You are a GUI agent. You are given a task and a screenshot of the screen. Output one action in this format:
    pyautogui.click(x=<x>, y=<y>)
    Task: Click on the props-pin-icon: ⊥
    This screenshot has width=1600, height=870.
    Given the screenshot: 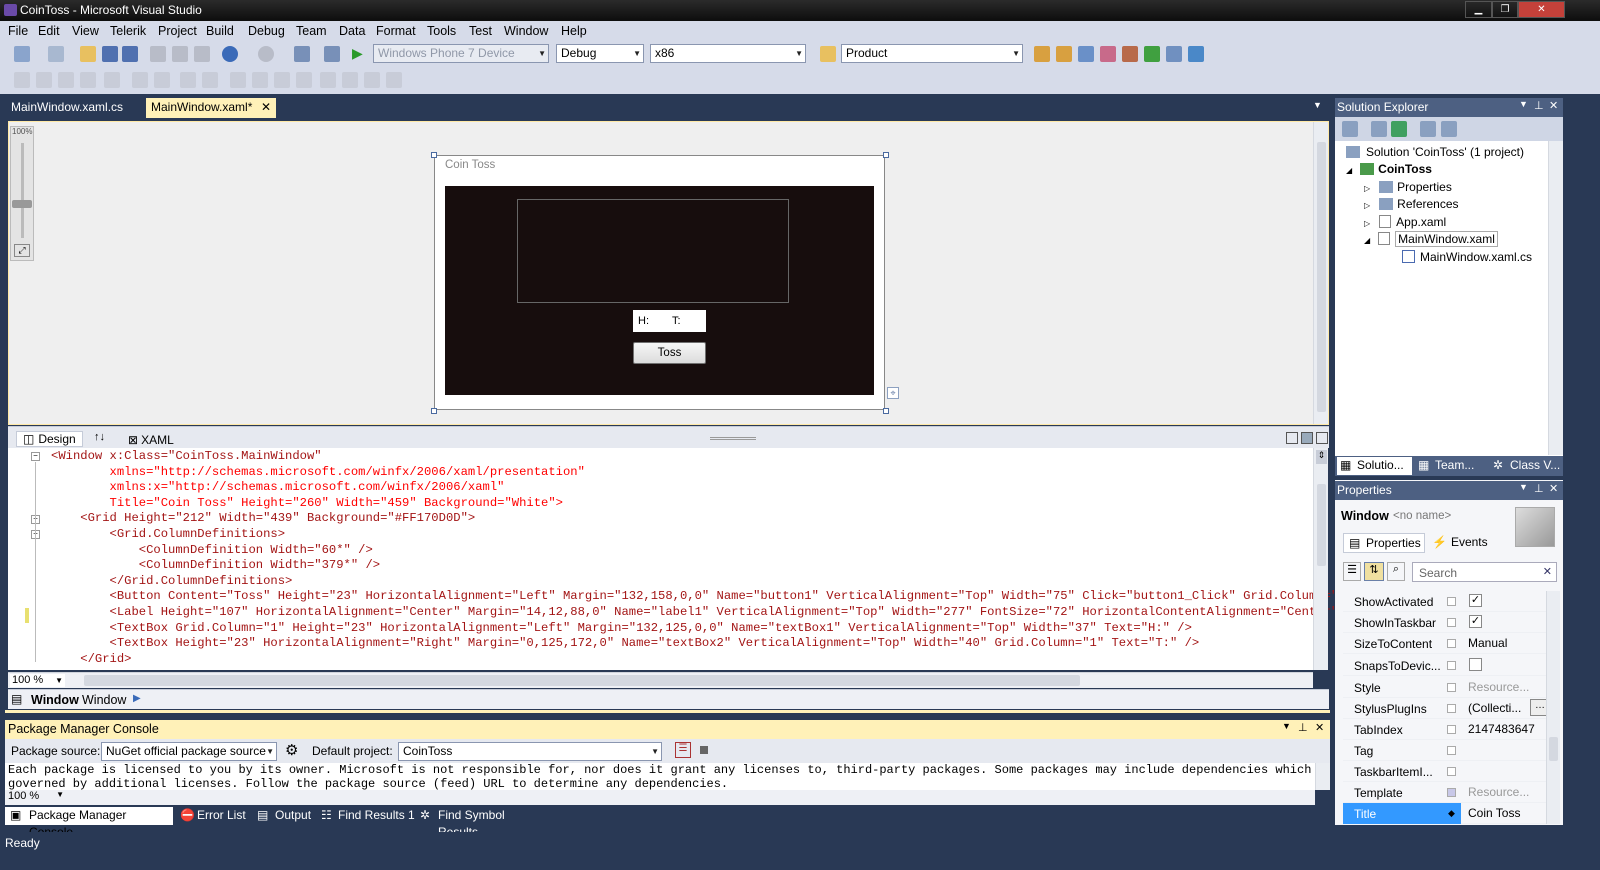 What is the action you would take?
    pyautogui.click(x=1539, y=488)
    